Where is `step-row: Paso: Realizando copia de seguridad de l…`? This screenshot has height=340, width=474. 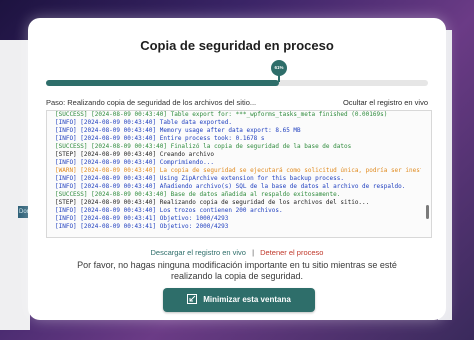 step-row: Paso: Realizando copia de seguridad de l… is located at coordinates (237, 104).